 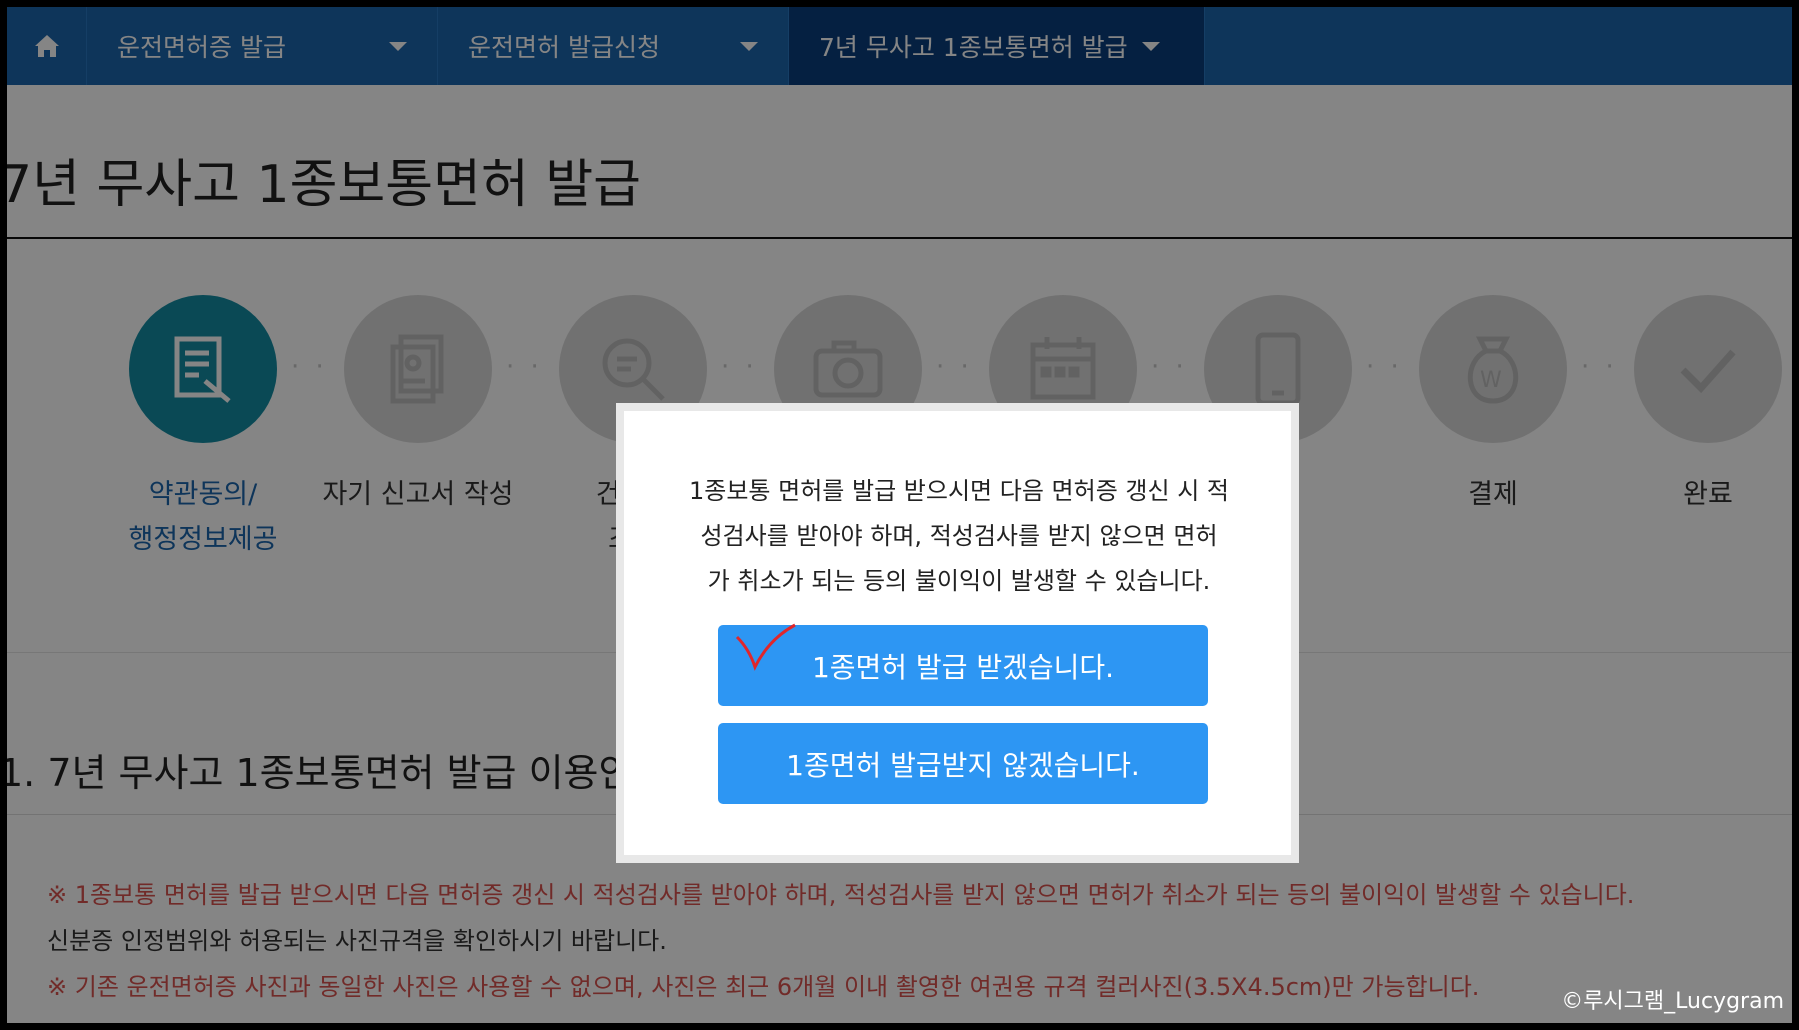 I want to click on confirm-issue-button: 1종면허 발급 받겠습니다., so click(x=963, y=664).